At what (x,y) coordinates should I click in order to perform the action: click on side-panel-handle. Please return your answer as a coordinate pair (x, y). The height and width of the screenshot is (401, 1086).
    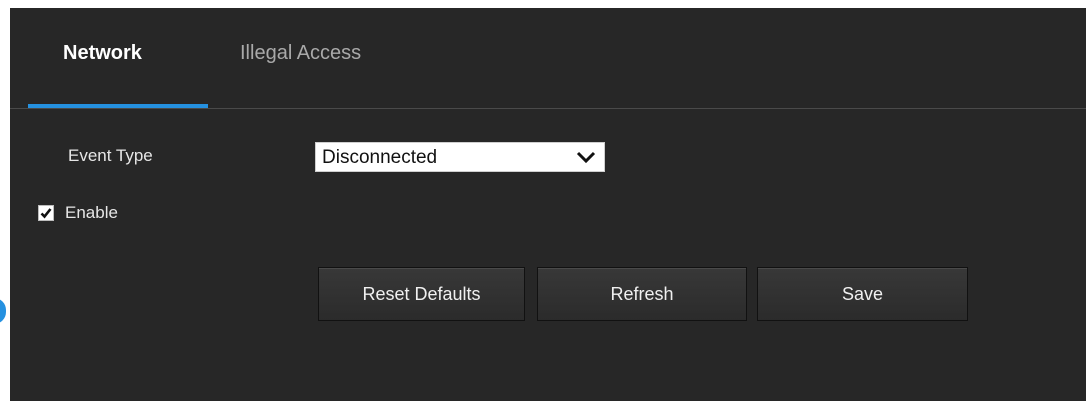
    Looking at the image, I should click on (3, 311).